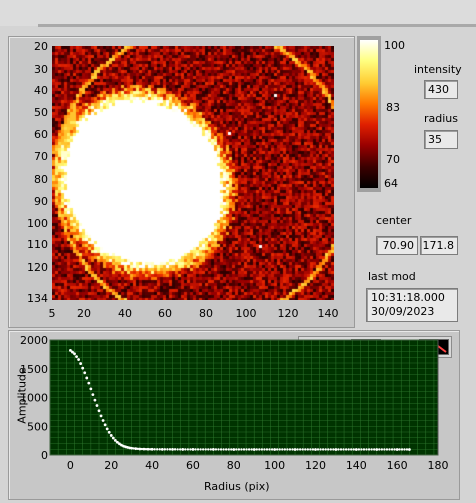 The width and height of the screenshot is (476, 503). I want to click on image-y-tick: 40, so click(41, 90).